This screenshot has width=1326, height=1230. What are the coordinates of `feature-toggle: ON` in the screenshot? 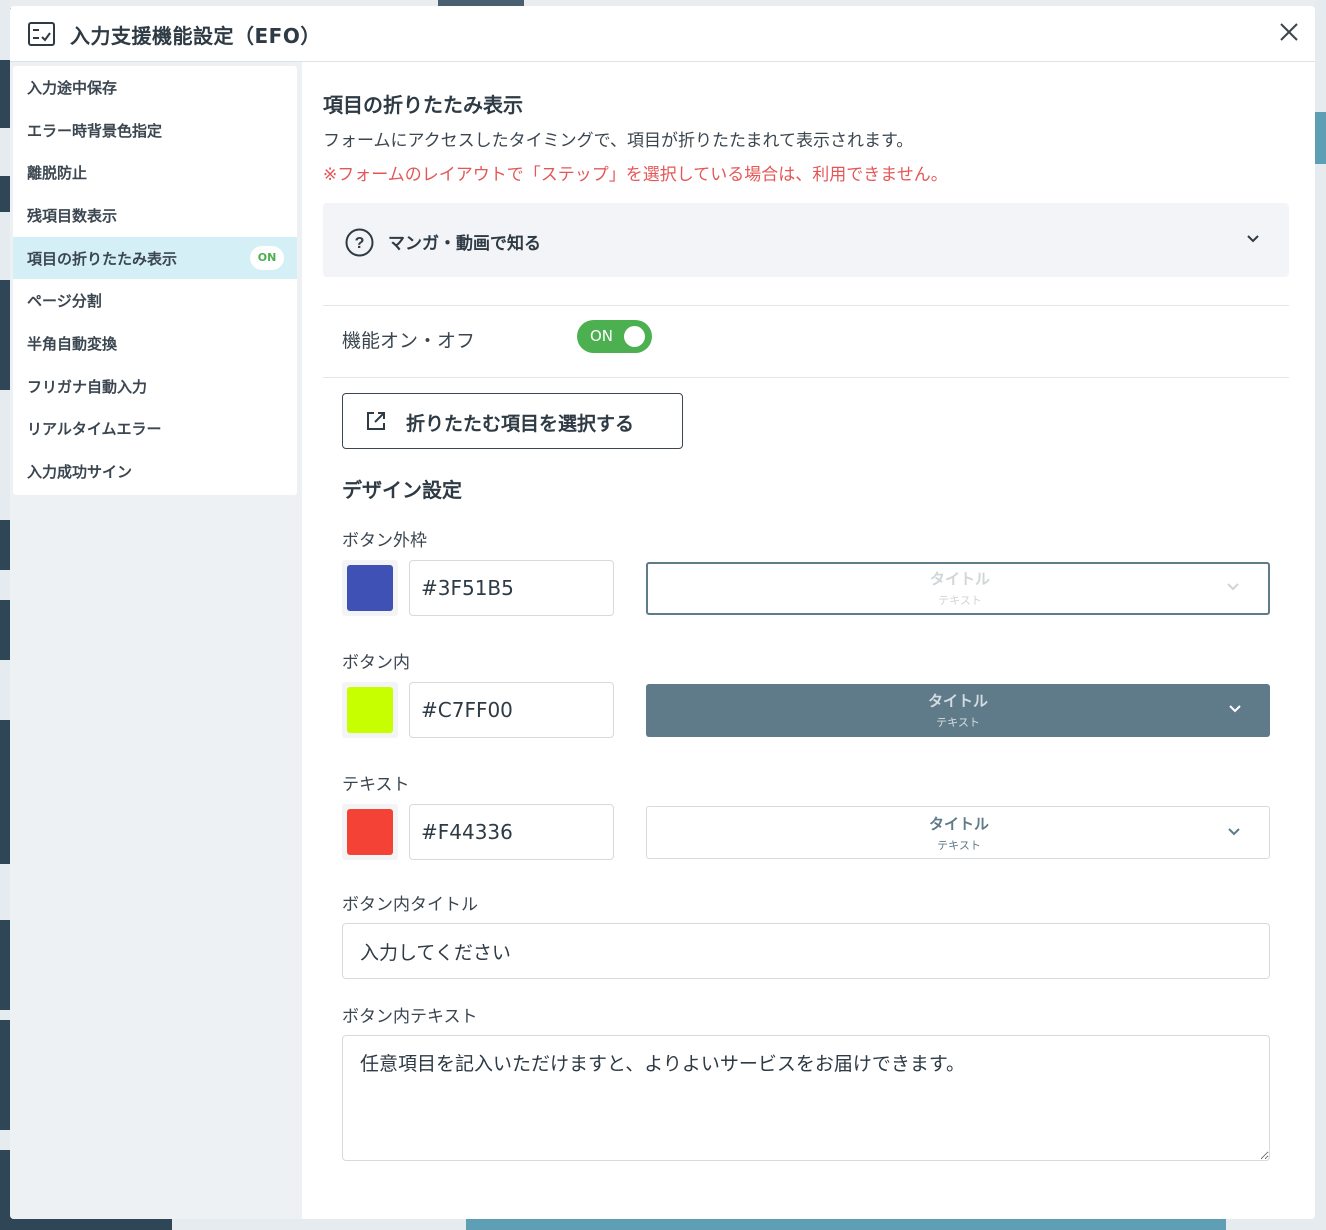 It's located at (614, 336).